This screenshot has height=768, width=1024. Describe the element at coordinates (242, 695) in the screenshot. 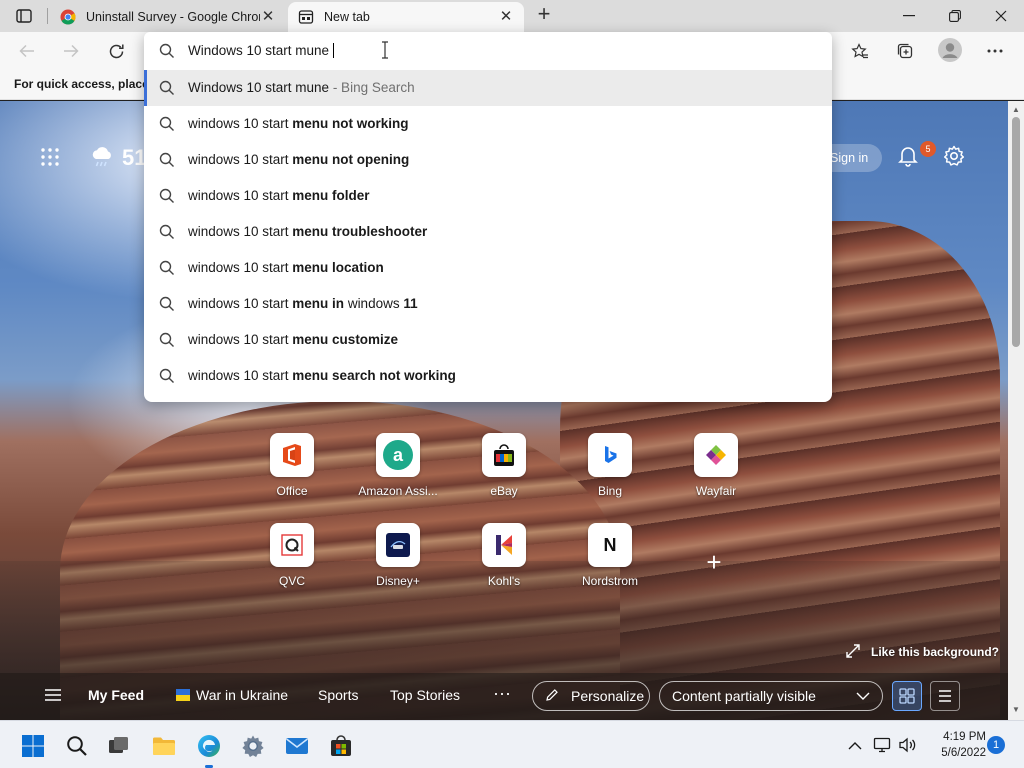

I see `tab-label: War in Ukraine` at that location.